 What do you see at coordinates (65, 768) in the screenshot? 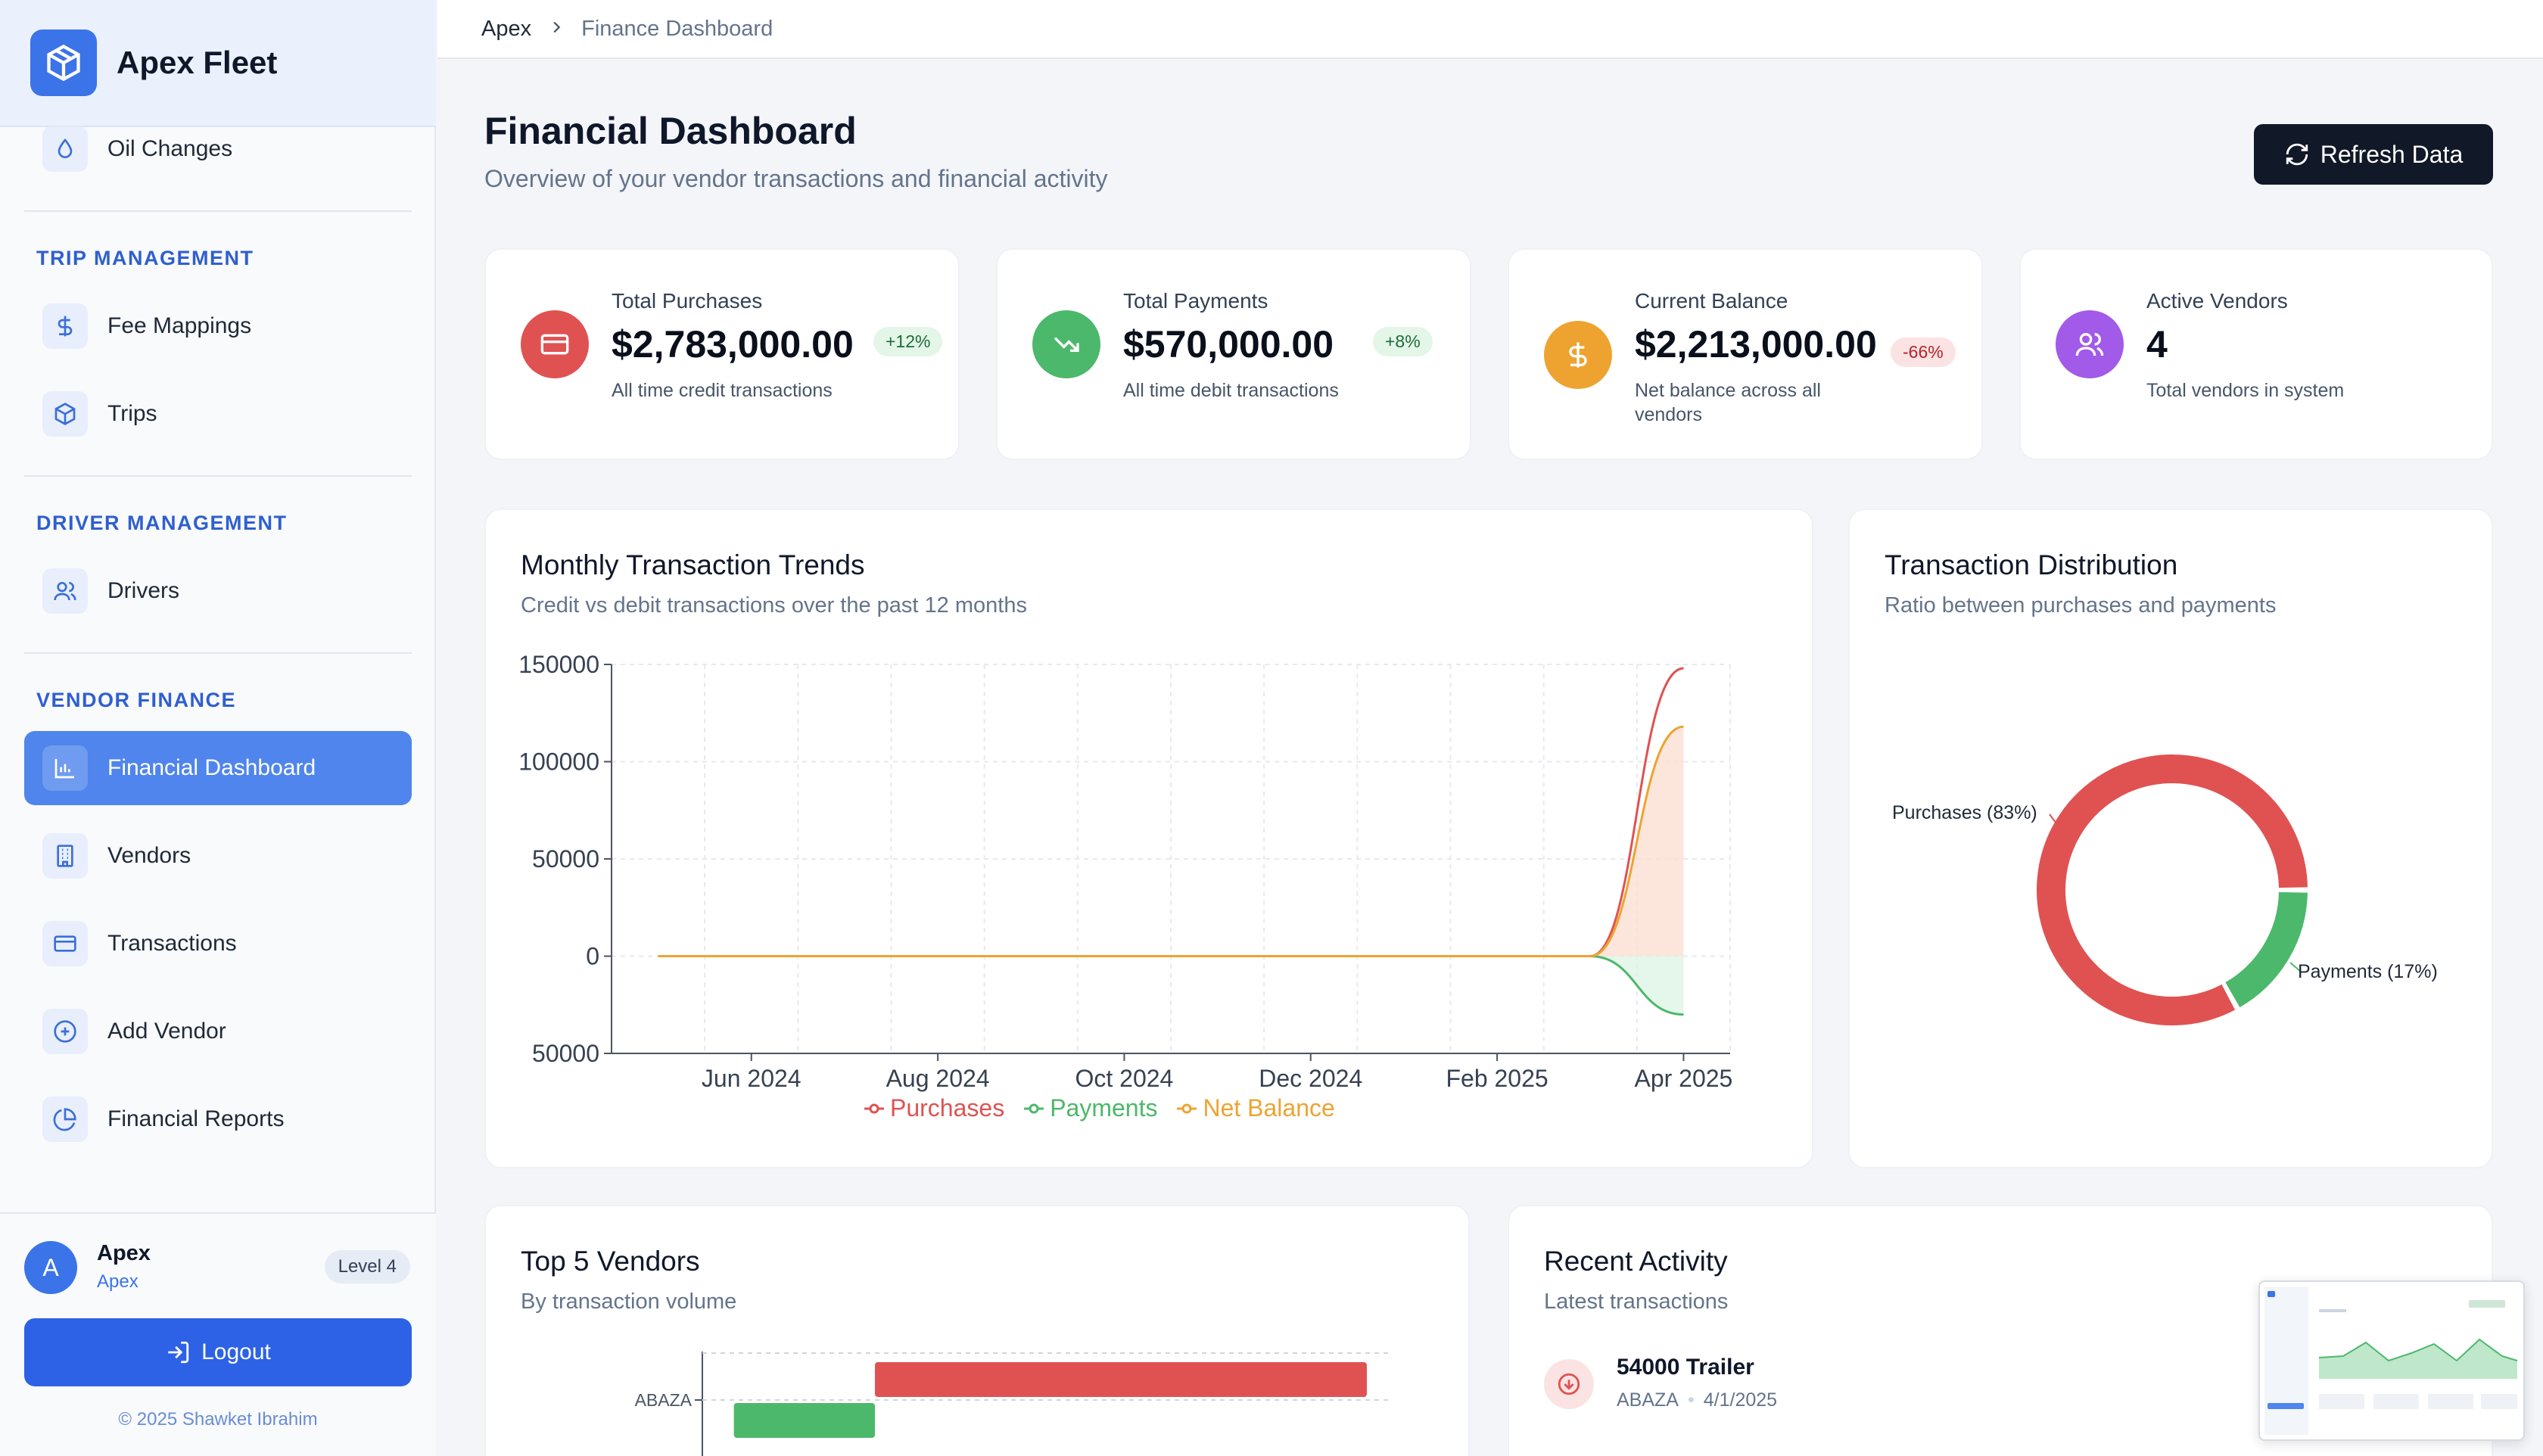
I see `bar-chart-icon` at bounding box center [65, 768].